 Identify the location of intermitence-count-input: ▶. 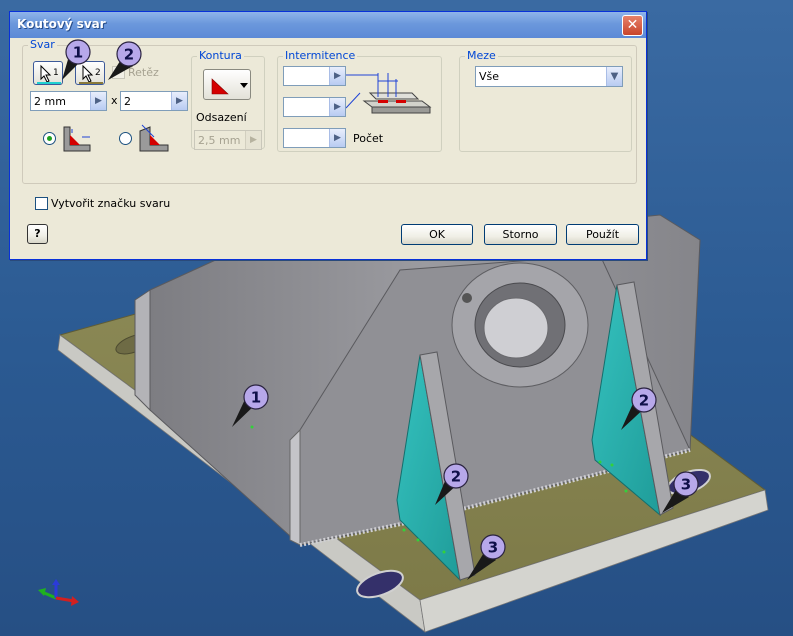
(314, 138).